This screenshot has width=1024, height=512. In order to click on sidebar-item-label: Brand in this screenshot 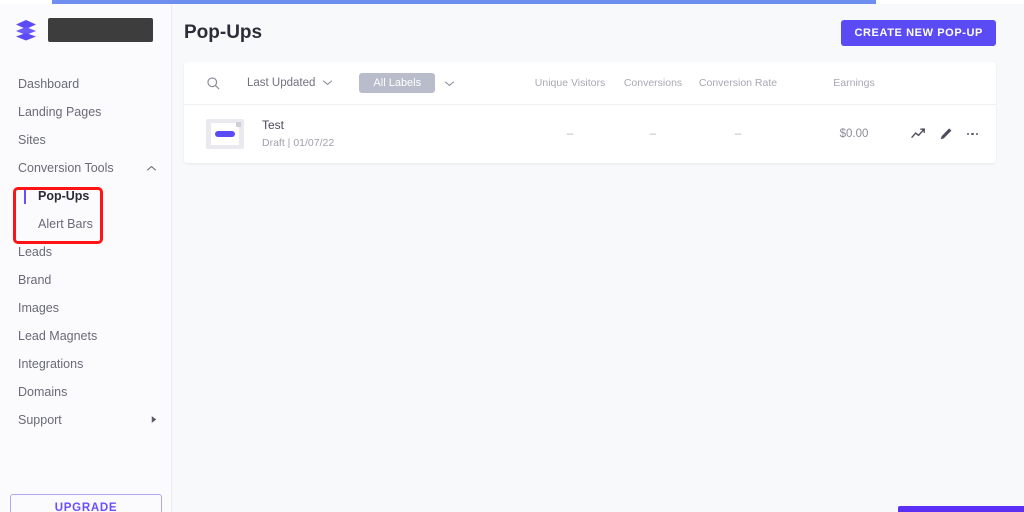, I will do `click(35, 280)`.